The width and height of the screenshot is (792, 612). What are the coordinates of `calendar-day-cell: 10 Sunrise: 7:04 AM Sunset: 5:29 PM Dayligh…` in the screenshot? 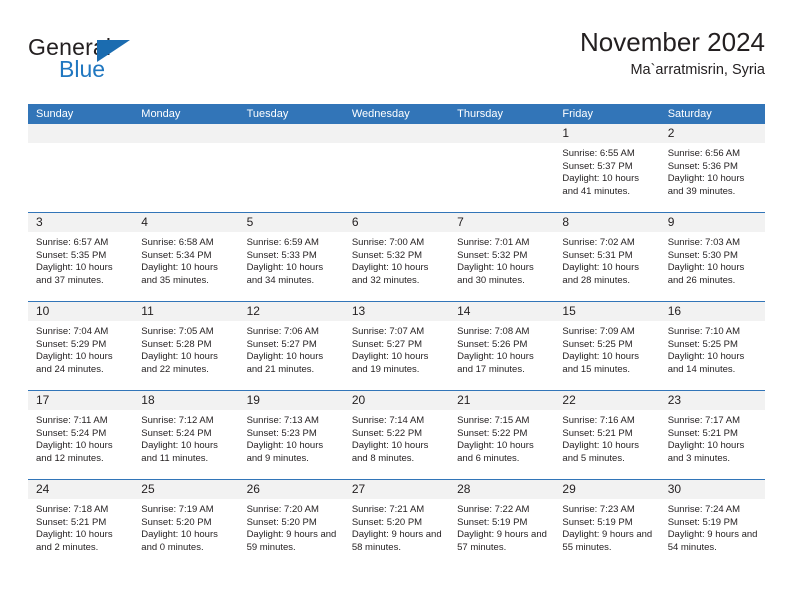 It's located at (81, 346).